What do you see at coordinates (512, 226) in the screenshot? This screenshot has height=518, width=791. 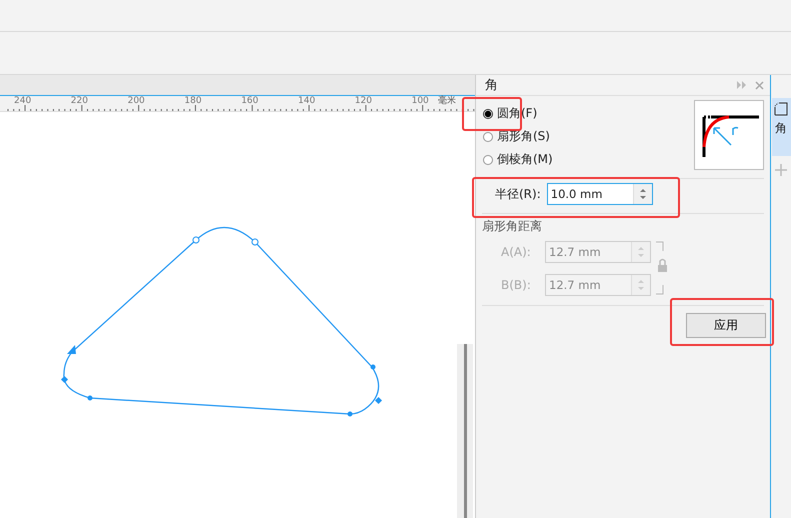 I see `section-title: 扇形角距离` at bounding box center [512, 226].